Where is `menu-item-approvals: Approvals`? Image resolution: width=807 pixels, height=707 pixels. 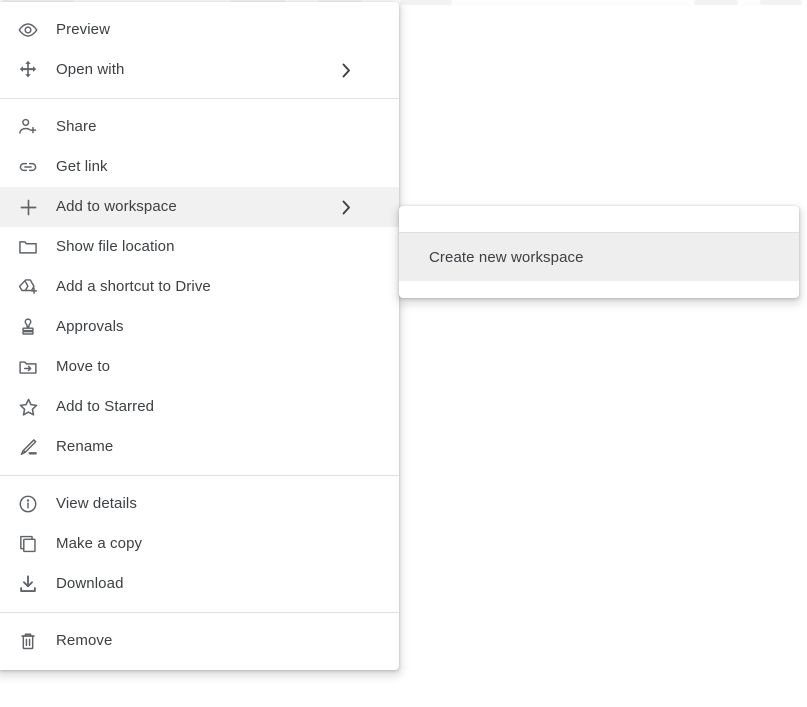
menu-item-approvals: Approvals is located at coordinates (199, 327).